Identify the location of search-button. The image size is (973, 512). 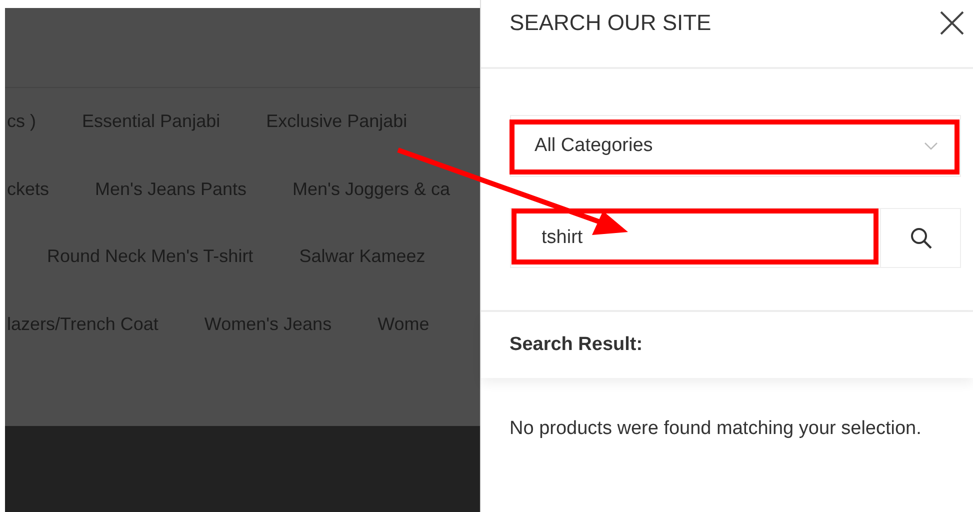
(921, 238).